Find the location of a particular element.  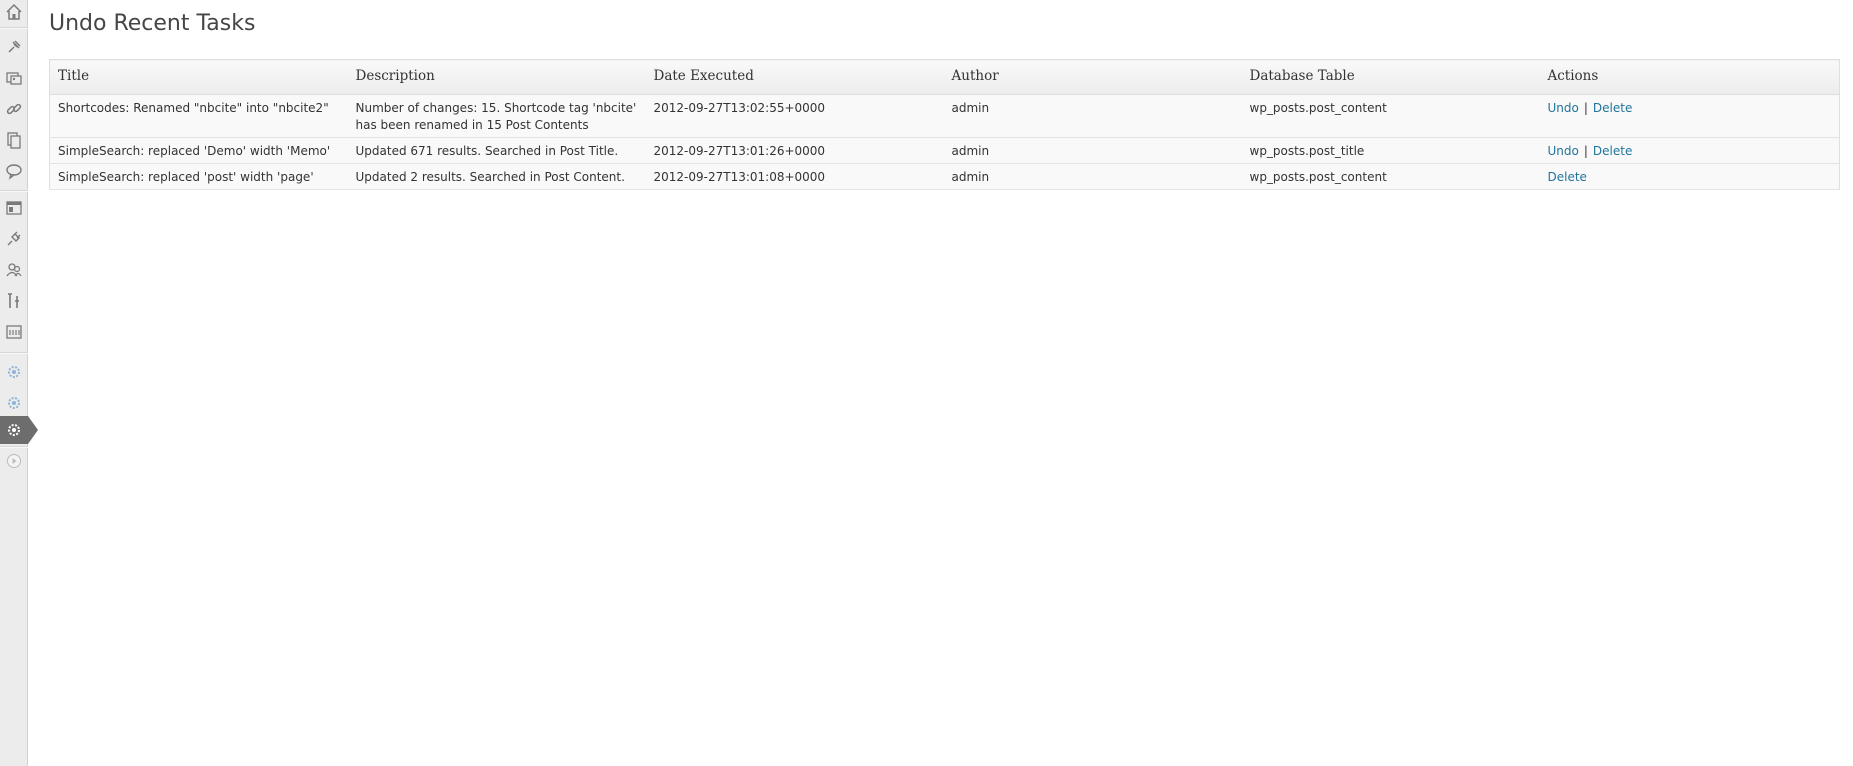

cell-date-executed: 2012-09-27T13:01:08+0000 is located at coordinates (794, 176).